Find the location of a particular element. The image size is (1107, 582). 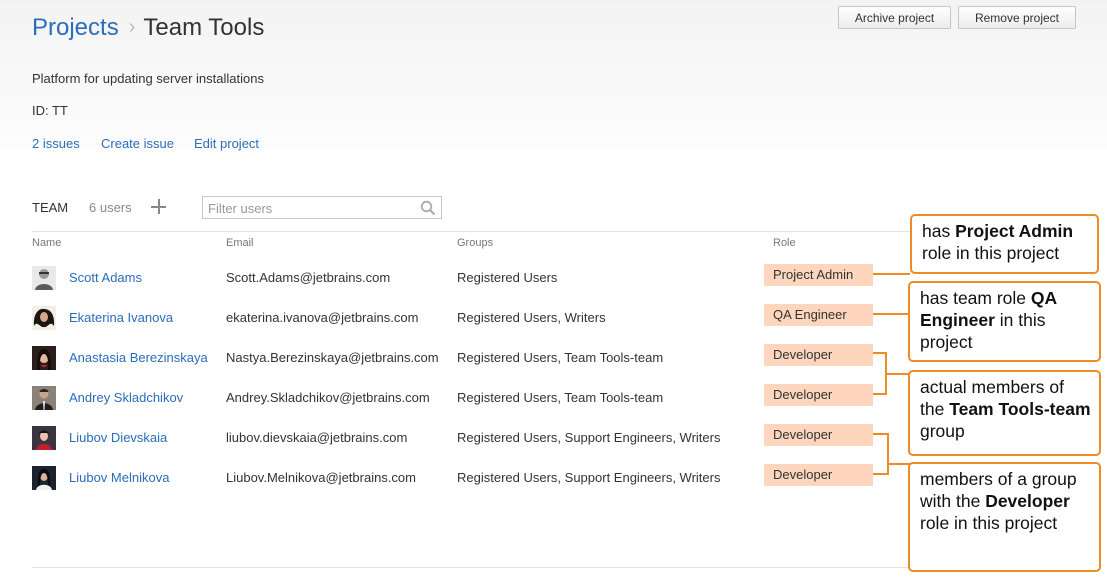

connector-team-group is located at coordinates (891, 373).